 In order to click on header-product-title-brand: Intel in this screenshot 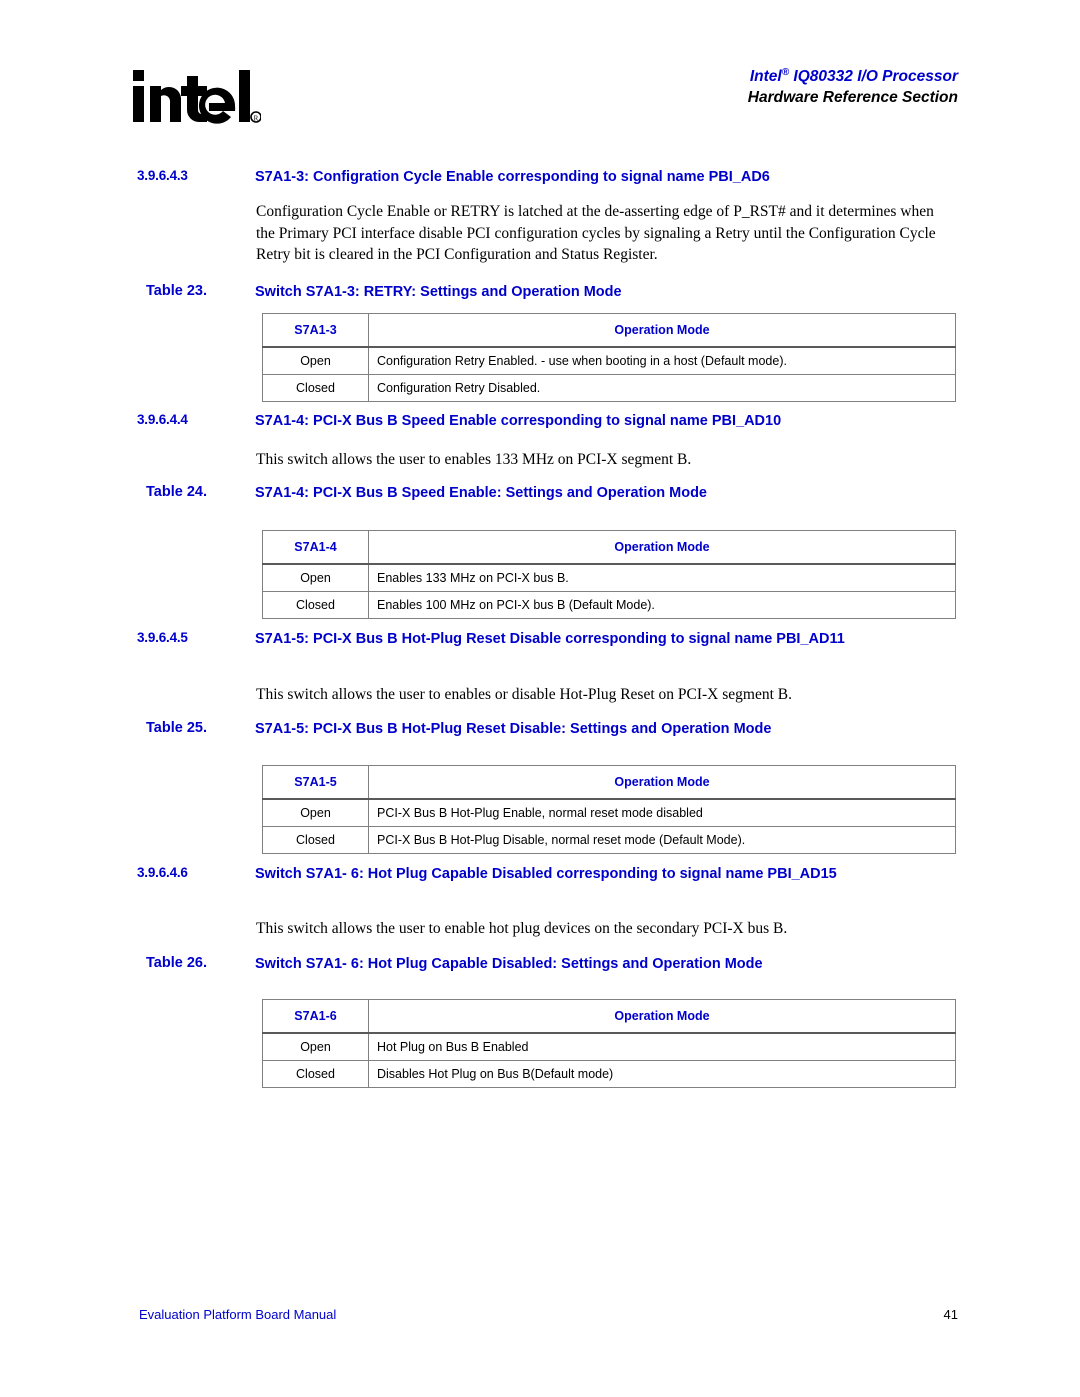, I will do `click(765, 76)`.